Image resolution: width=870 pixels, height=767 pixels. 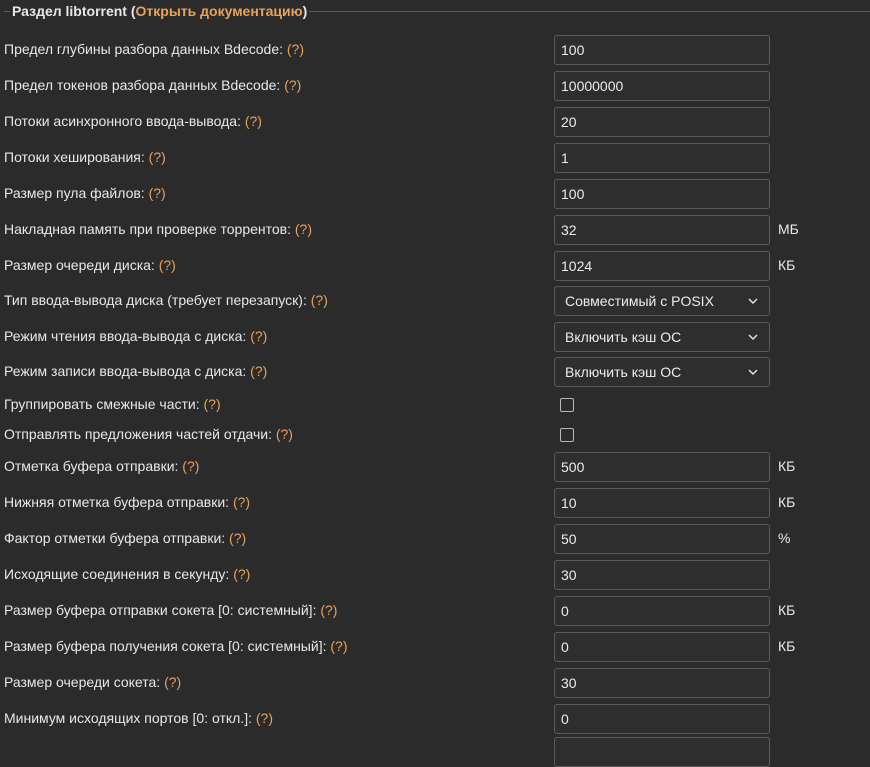 I want to click on setting-label-text: Режим записи ввода-вывода с диска:, so click(x=127, y=371).